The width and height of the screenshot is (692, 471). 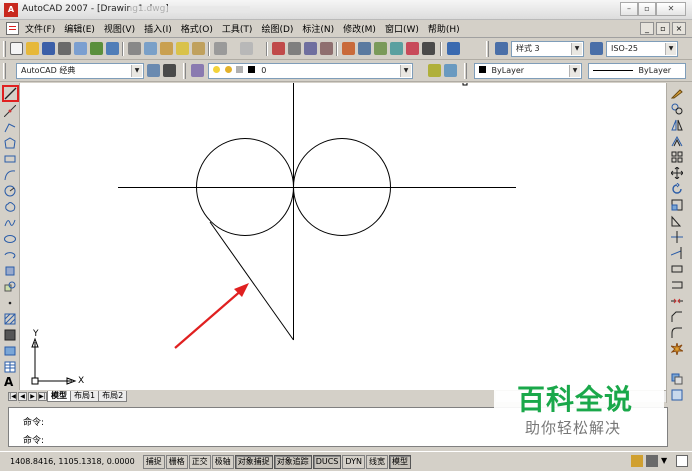 What do you see at coordinates (399, 461) in the screenshot?
I see `model-toggle: 模型` at bounding box center [399, 461].